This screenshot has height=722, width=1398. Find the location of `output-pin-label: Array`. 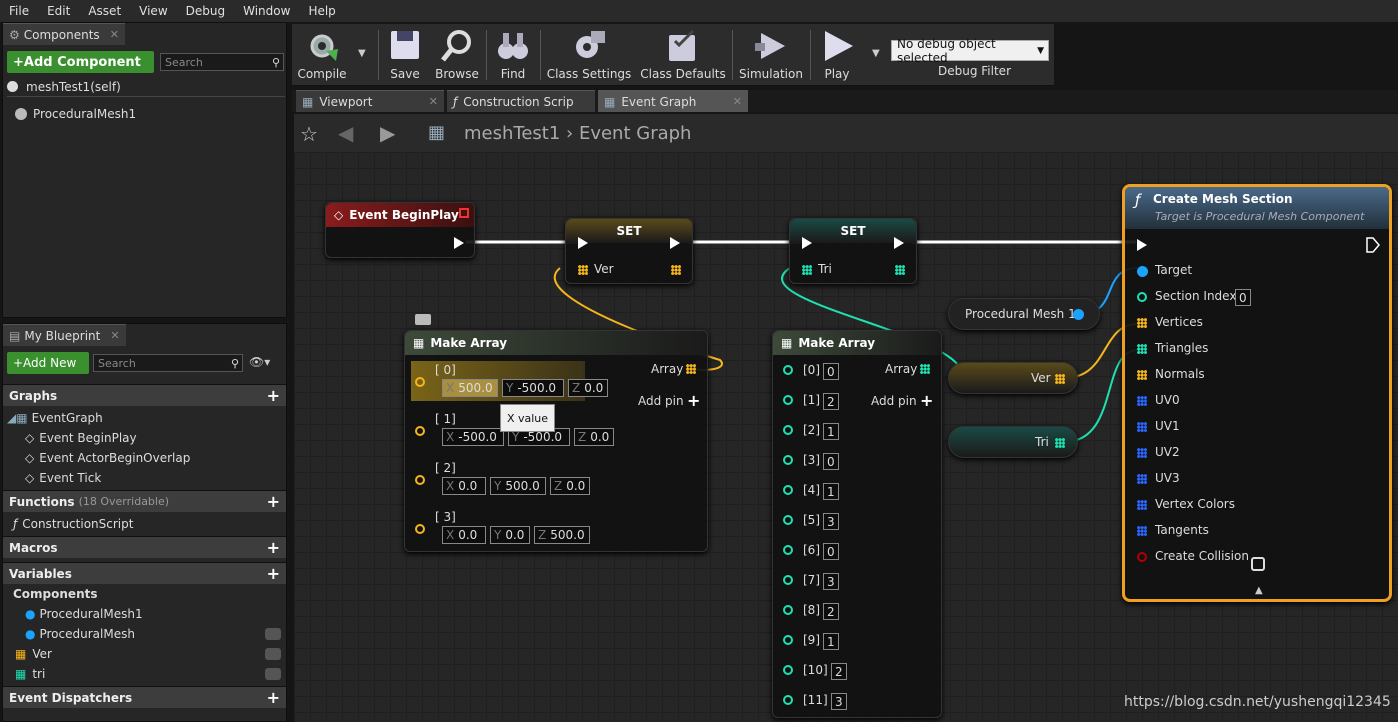

output-pin-label: Array is located at coordinates (667, 369).